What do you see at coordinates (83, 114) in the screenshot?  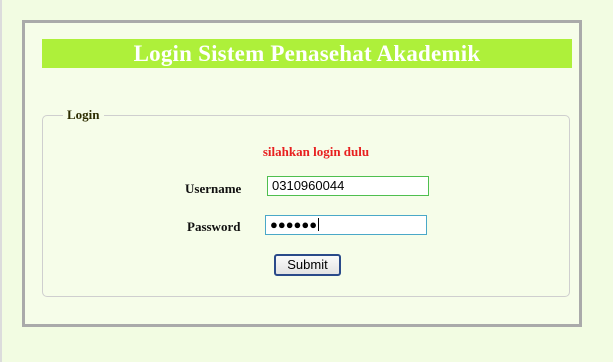 I see `login-legend: Login` at bounding box center [83, 114].